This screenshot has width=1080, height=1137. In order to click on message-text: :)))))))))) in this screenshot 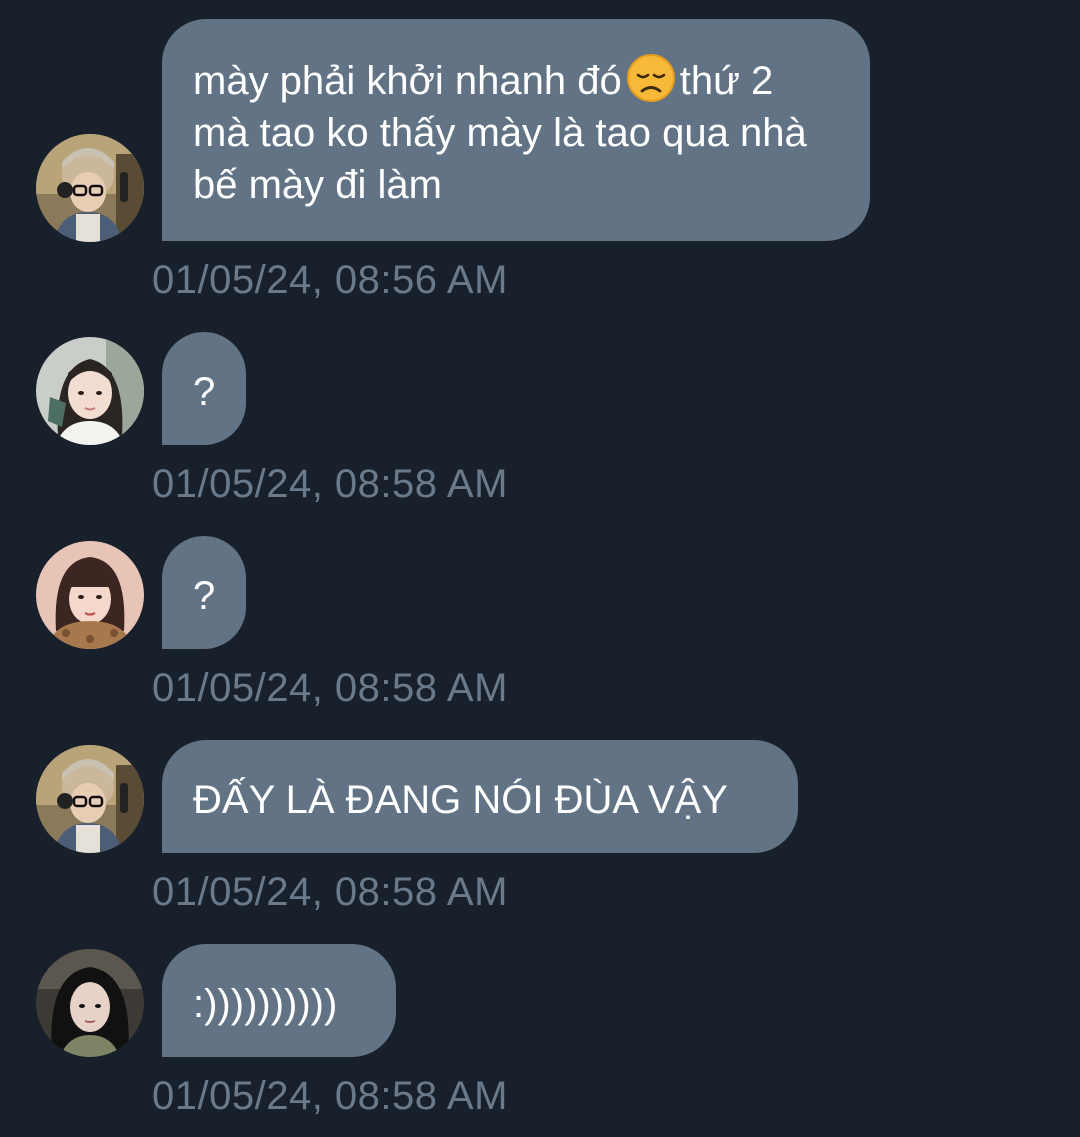, I will do `click(265, 1004)`.